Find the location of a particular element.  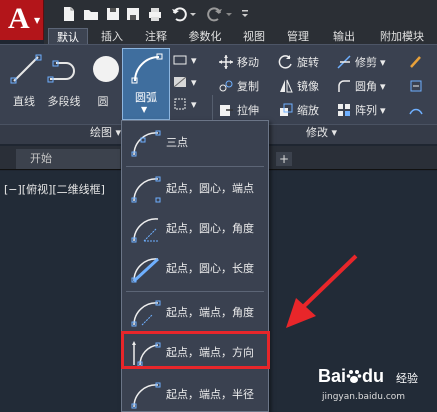

move-label: 移动 is located at coordinates (248, 62).